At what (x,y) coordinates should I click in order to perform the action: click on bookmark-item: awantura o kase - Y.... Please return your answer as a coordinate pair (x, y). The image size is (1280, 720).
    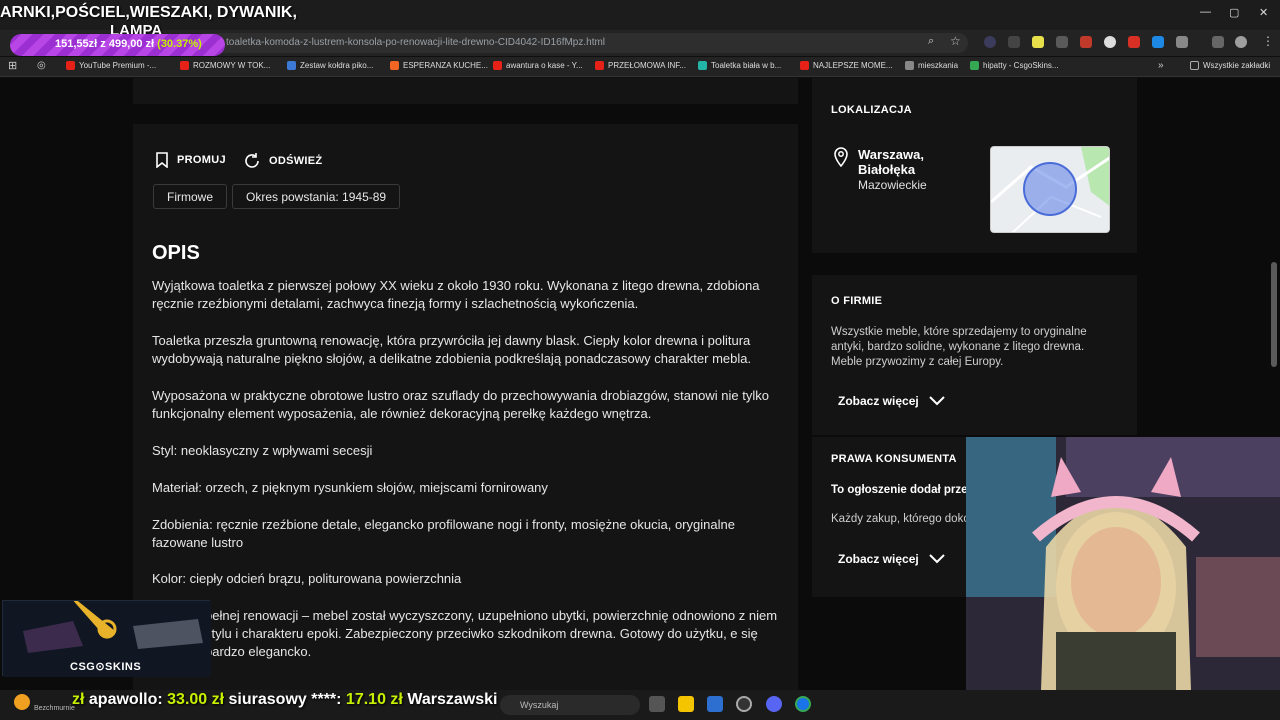
    Looking at the image, I should click on (538, 65).